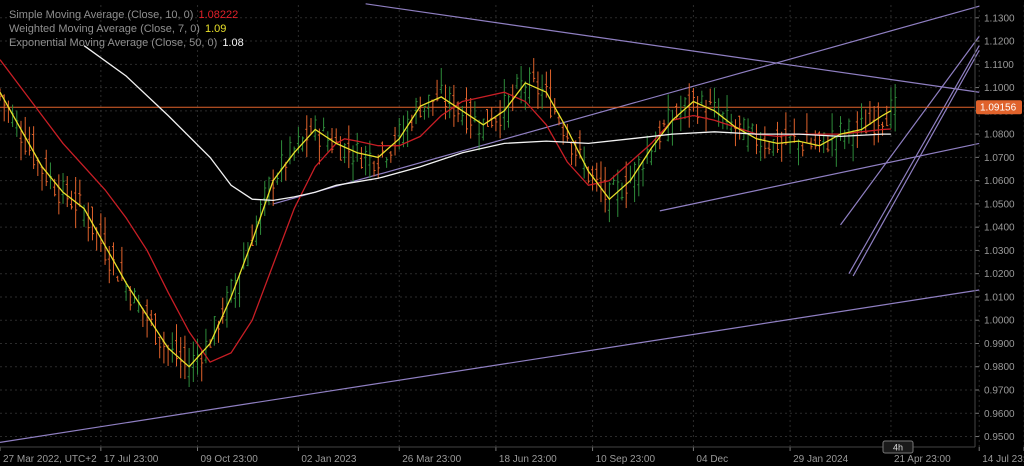 The image size is (1024, 466). What do you see at coordinates (999, 437) in the screenshot?
I see `y-tick-label: 0.9500` at bounding box center [999, 437].